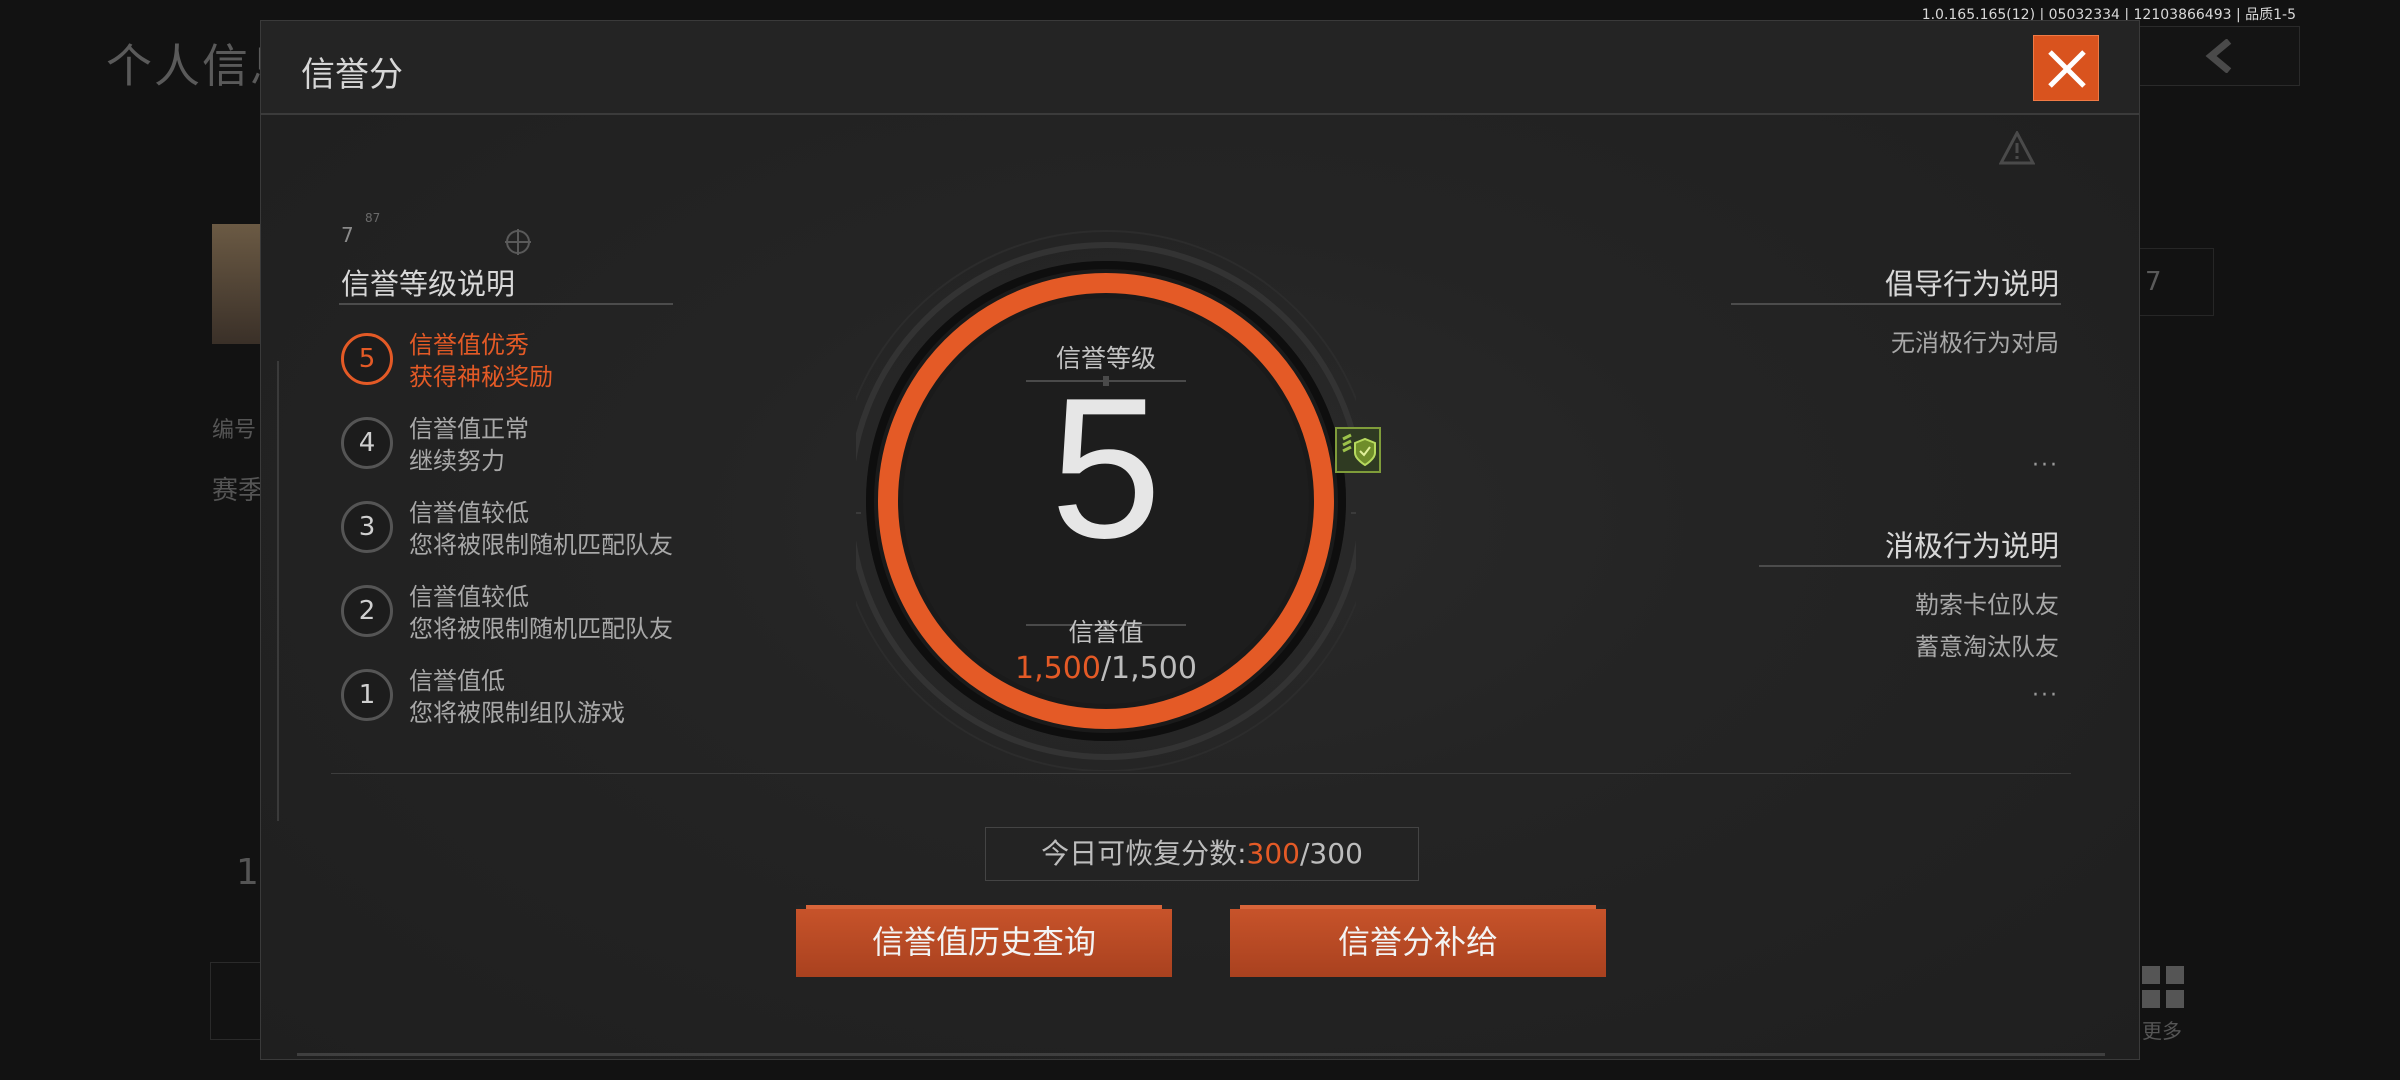 Image resolution: width=2400 pixels, height=1080 pixels. I want to click on credit-value-max: /1,500, so click(1148, 668).